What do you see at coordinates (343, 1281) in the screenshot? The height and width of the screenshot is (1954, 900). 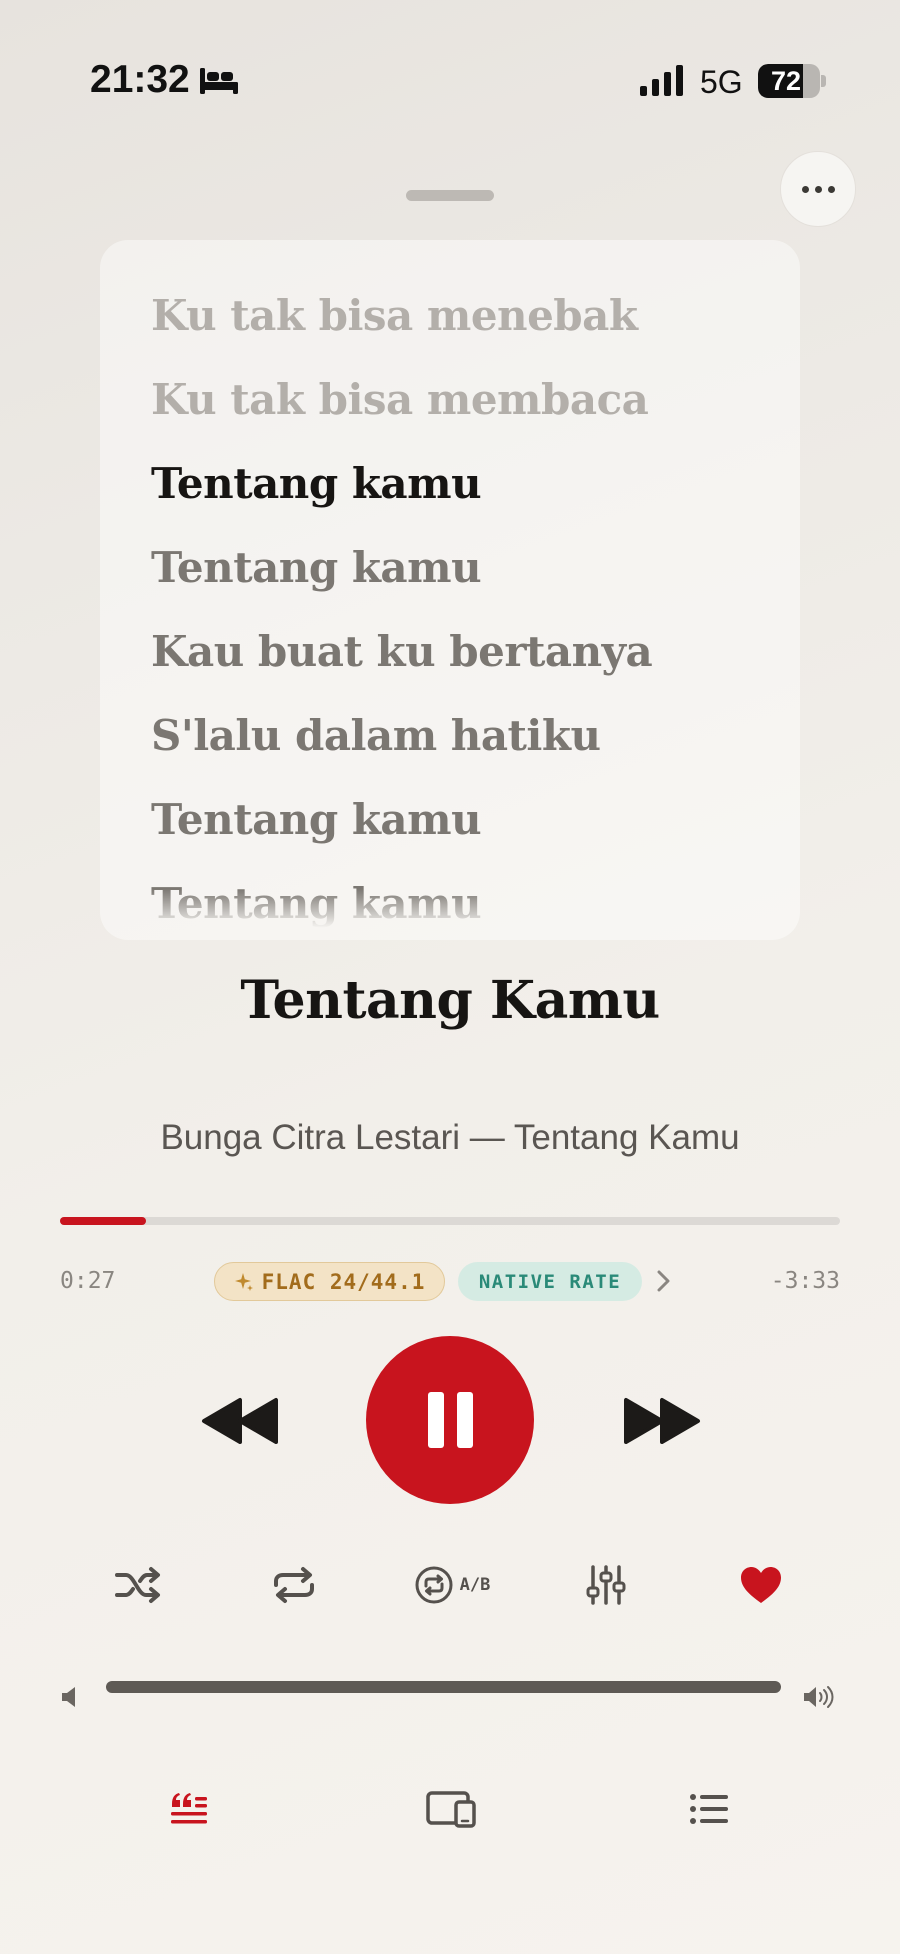 I see `audio-format-label: FLAC 24/44.1` at bounding box center [343, 1281].